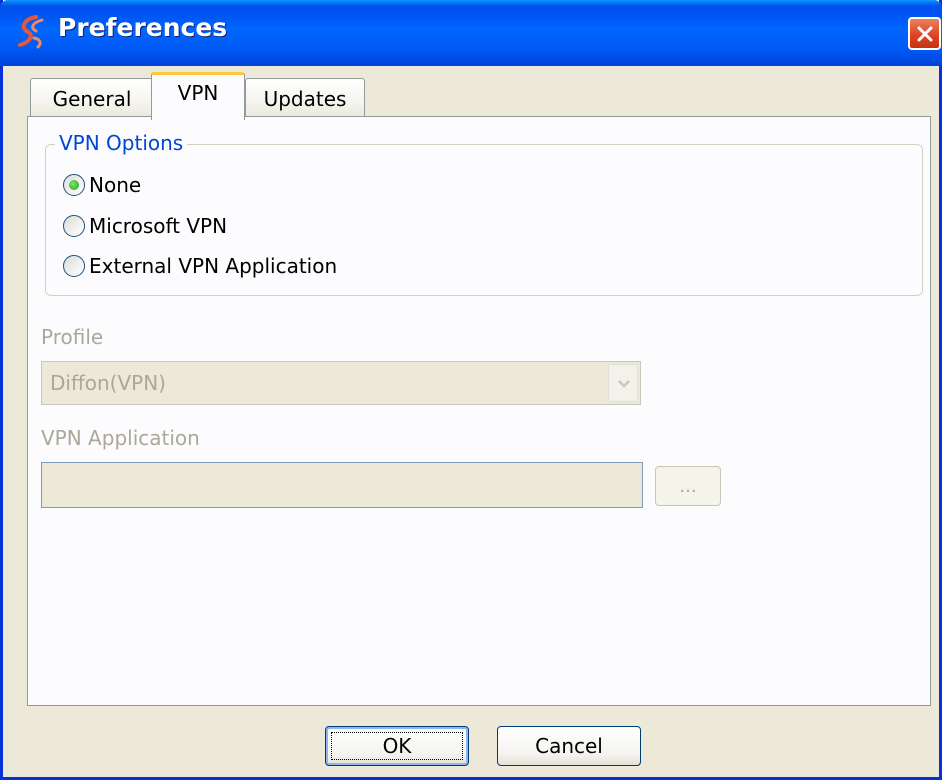 This screenshot has width=942, height=780. I want to click on vpn-options-title: VPN Options, so click(121, 143).